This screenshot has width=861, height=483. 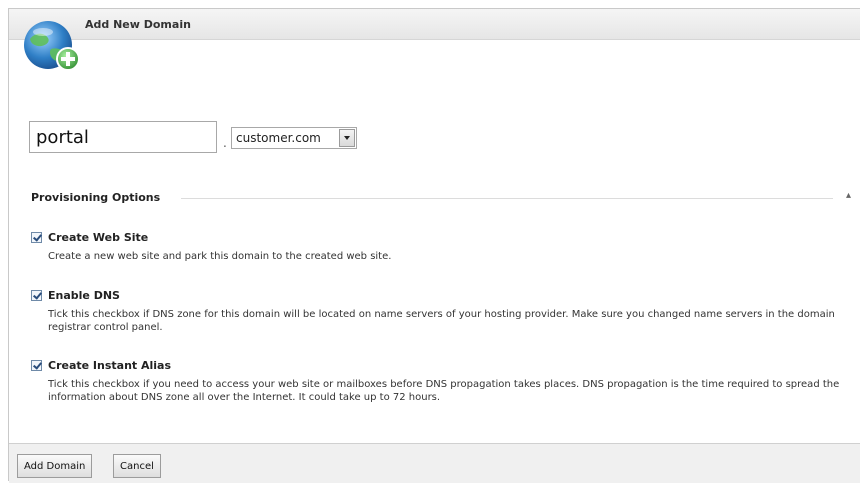 I want to click on domain-zone-value: customer.com, so click(x=278, y=138).